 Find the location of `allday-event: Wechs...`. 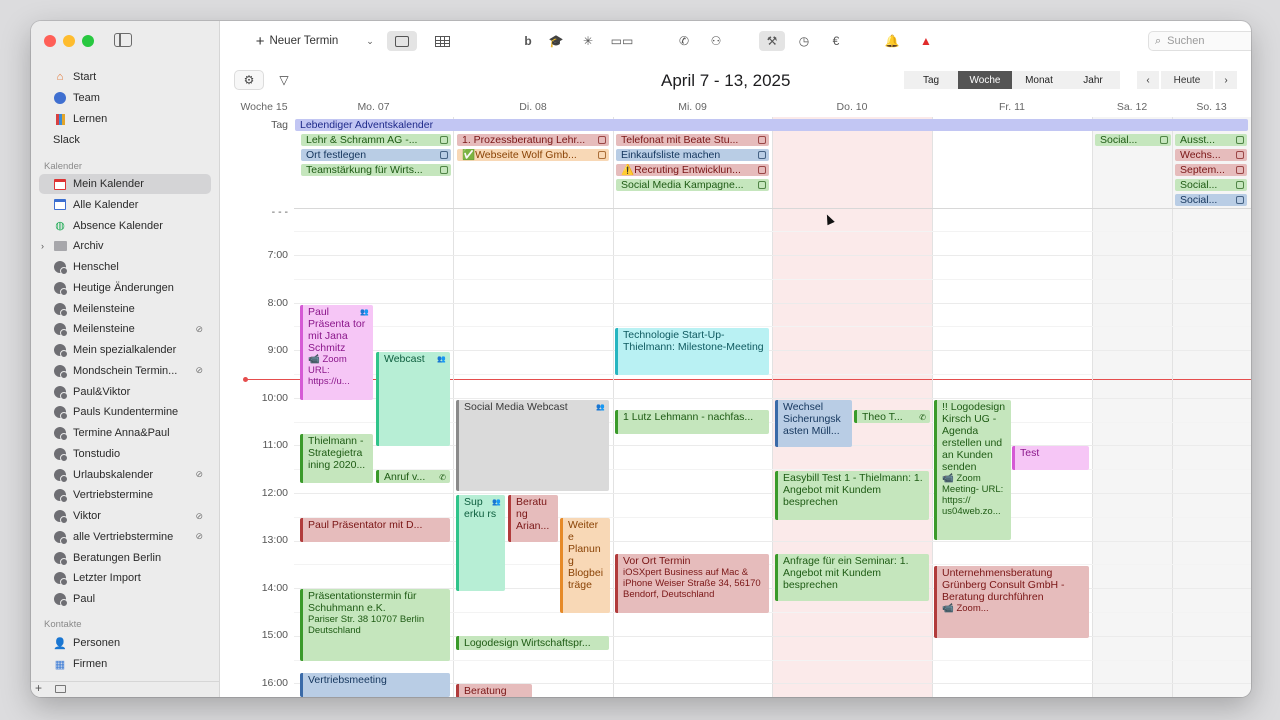

allday-event: Wechs... is located at coordinates (1211, 155).